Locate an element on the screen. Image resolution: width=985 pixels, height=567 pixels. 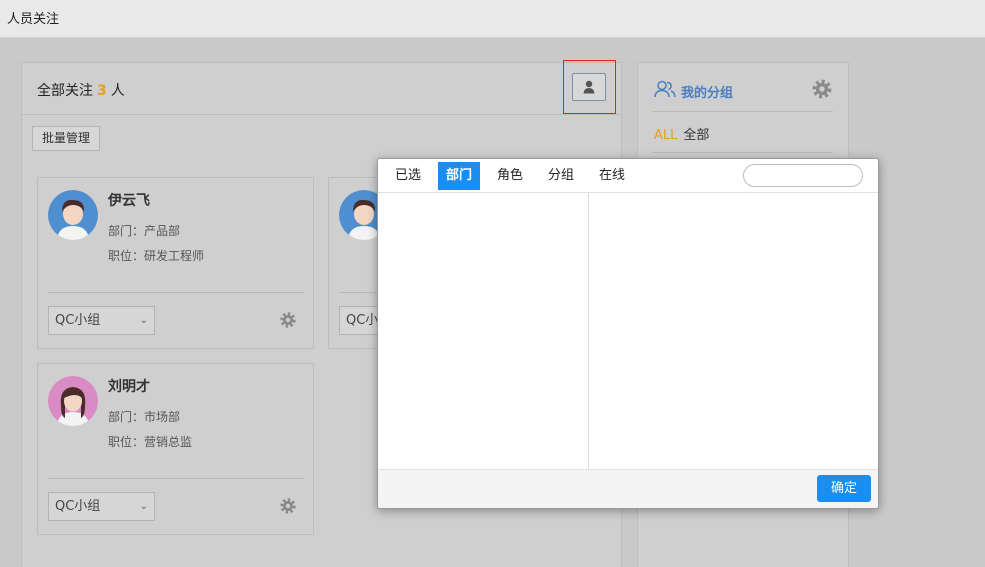
group-people-icon is located at coordinates (665, 89).